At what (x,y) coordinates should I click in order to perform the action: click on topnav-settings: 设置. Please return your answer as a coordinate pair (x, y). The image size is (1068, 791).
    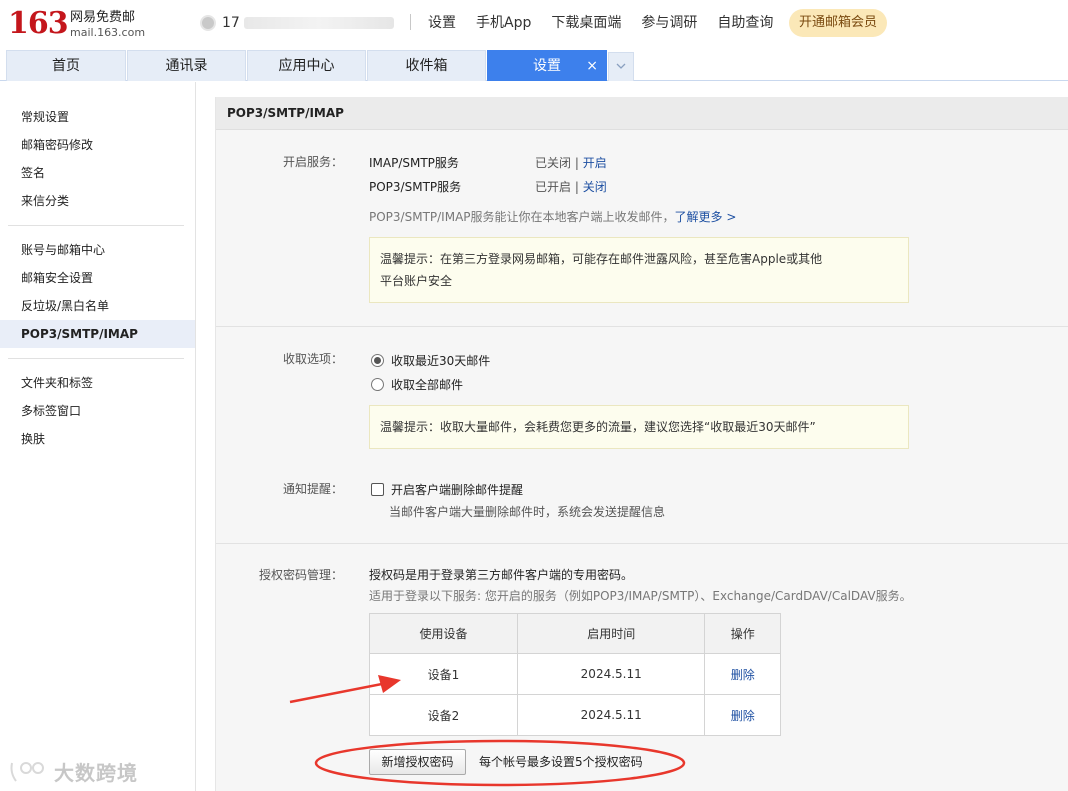
    Looking at the image, I should click on (442, 23).